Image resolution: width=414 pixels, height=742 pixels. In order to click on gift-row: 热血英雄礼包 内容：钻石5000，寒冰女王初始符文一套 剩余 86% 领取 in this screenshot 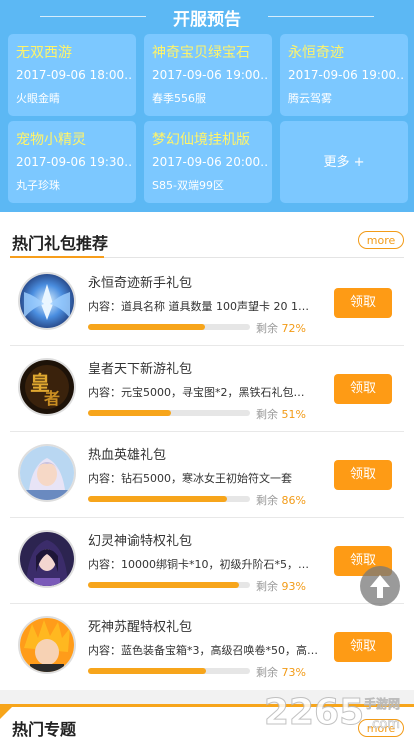, I will do `click(207, 475)`.